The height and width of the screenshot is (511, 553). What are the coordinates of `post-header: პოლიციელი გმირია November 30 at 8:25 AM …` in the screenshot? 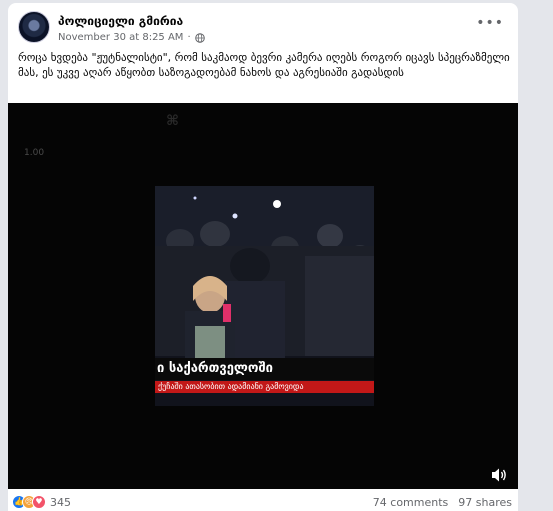 It's located at (263, 29).